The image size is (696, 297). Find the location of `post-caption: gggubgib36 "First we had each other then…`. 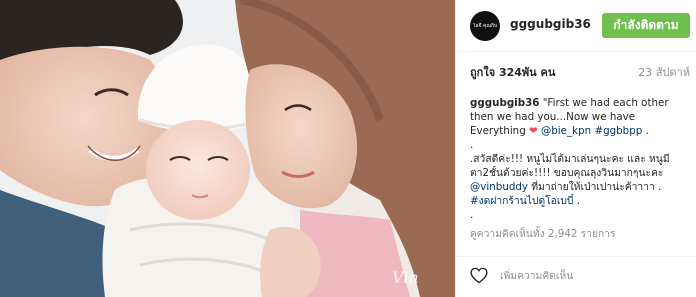

post-caption: gggubgib36 "First we had each other then… is located at coordinates (578, 159).